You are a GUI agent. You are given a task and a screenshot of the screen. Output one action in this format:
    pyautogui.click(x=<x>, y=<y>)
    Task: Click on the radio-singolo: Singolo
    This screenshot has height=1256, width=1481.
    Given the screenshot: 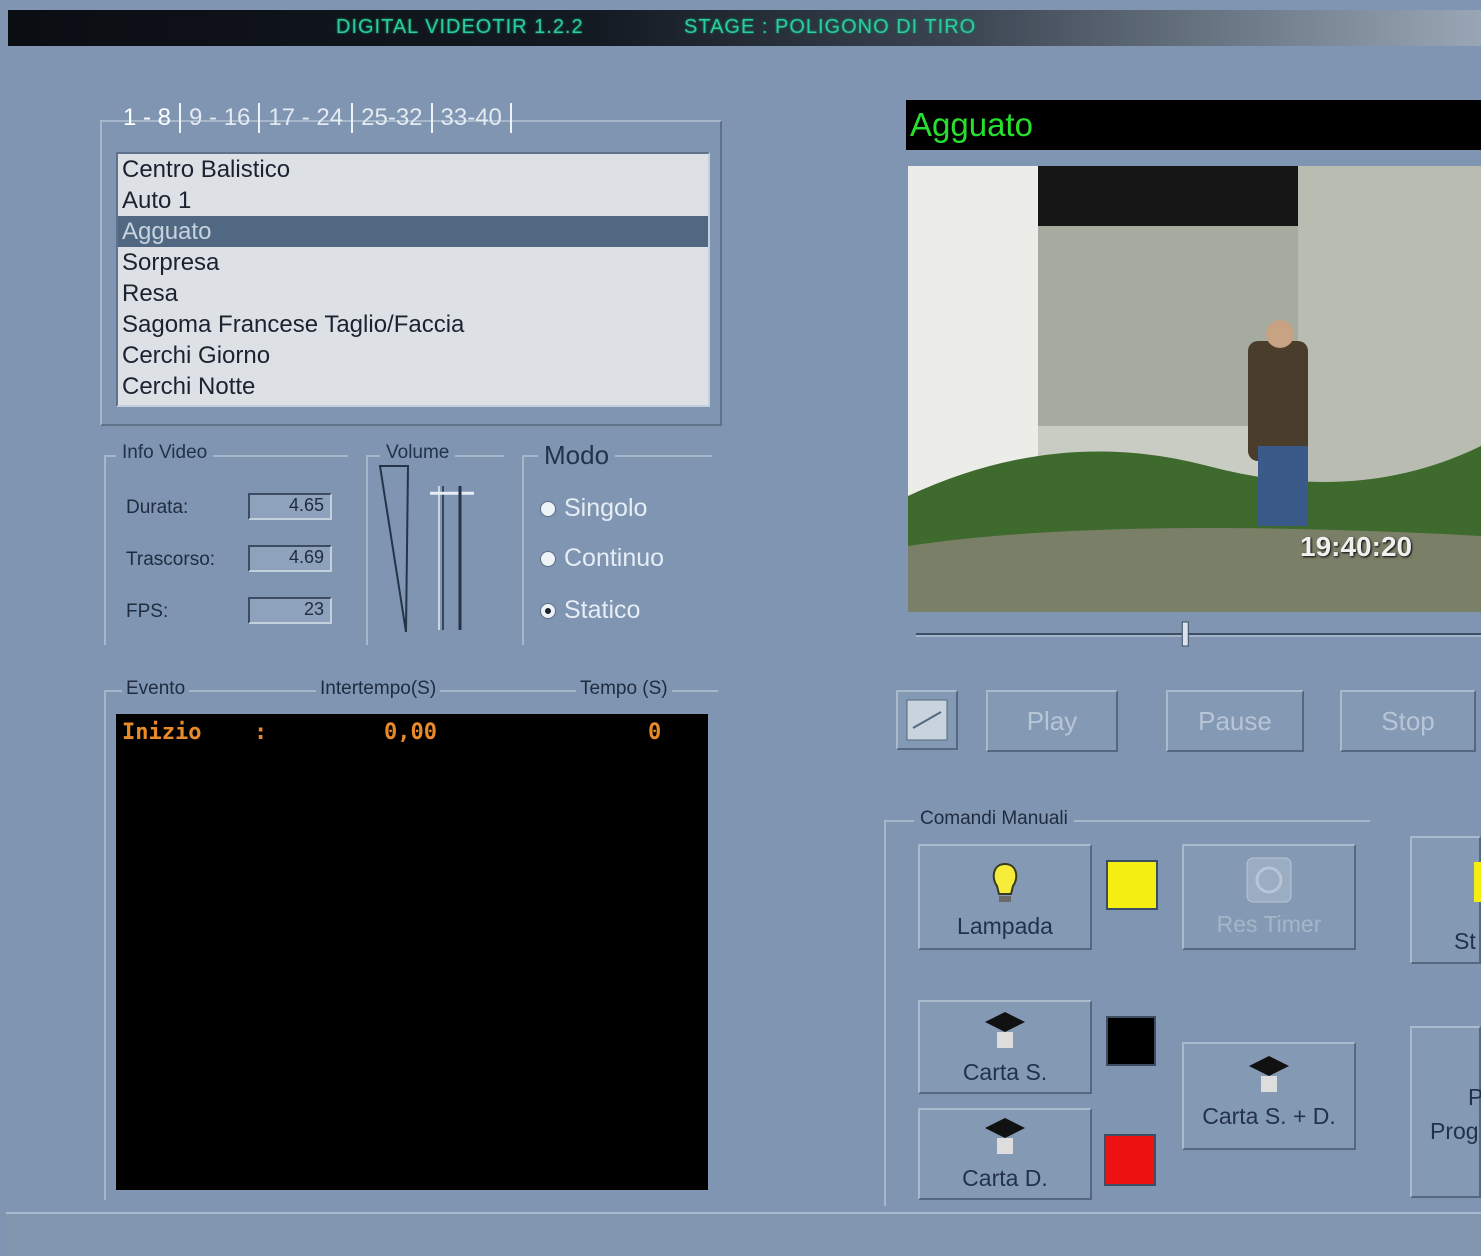 What is the action you would take?
    pyautogui.click(x=593, y=508)
    